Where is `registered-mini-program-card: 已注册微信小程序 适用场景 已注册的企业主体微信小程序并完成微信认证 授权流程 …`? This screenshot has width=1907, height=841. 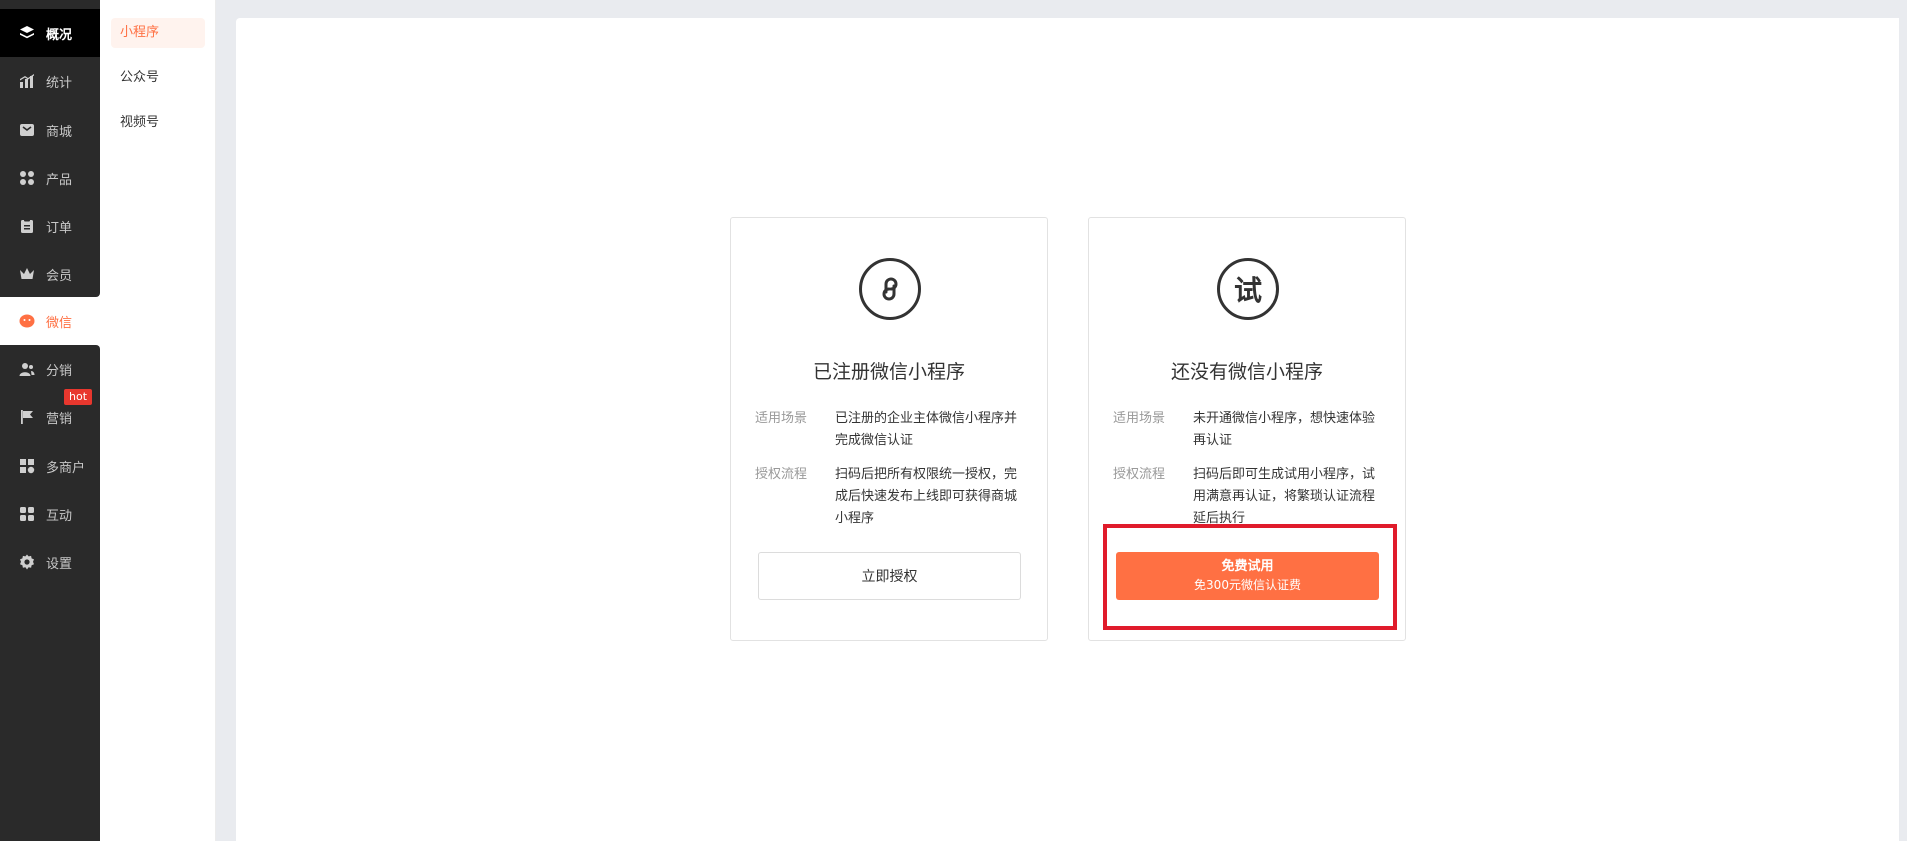
registered-mini-program-card: 已注册微信小程序 适用场景 已注册的企业主体微信小程序并完成微信认证 授权流程 … is located at coordinates (889, 429).